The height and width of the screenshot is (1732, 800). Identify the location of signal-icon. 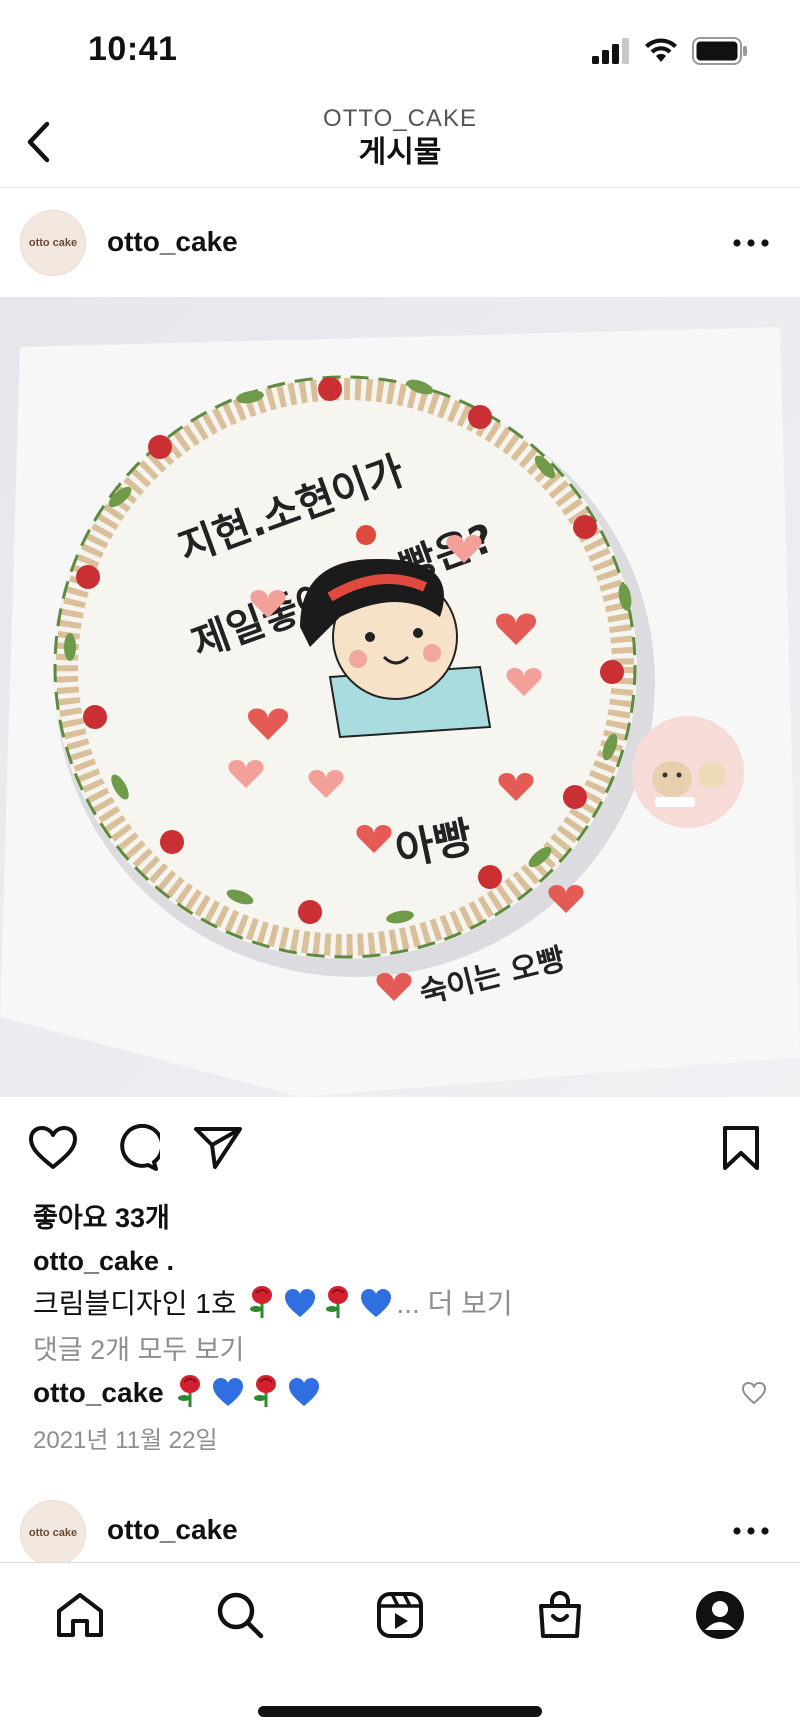
(610, 51).